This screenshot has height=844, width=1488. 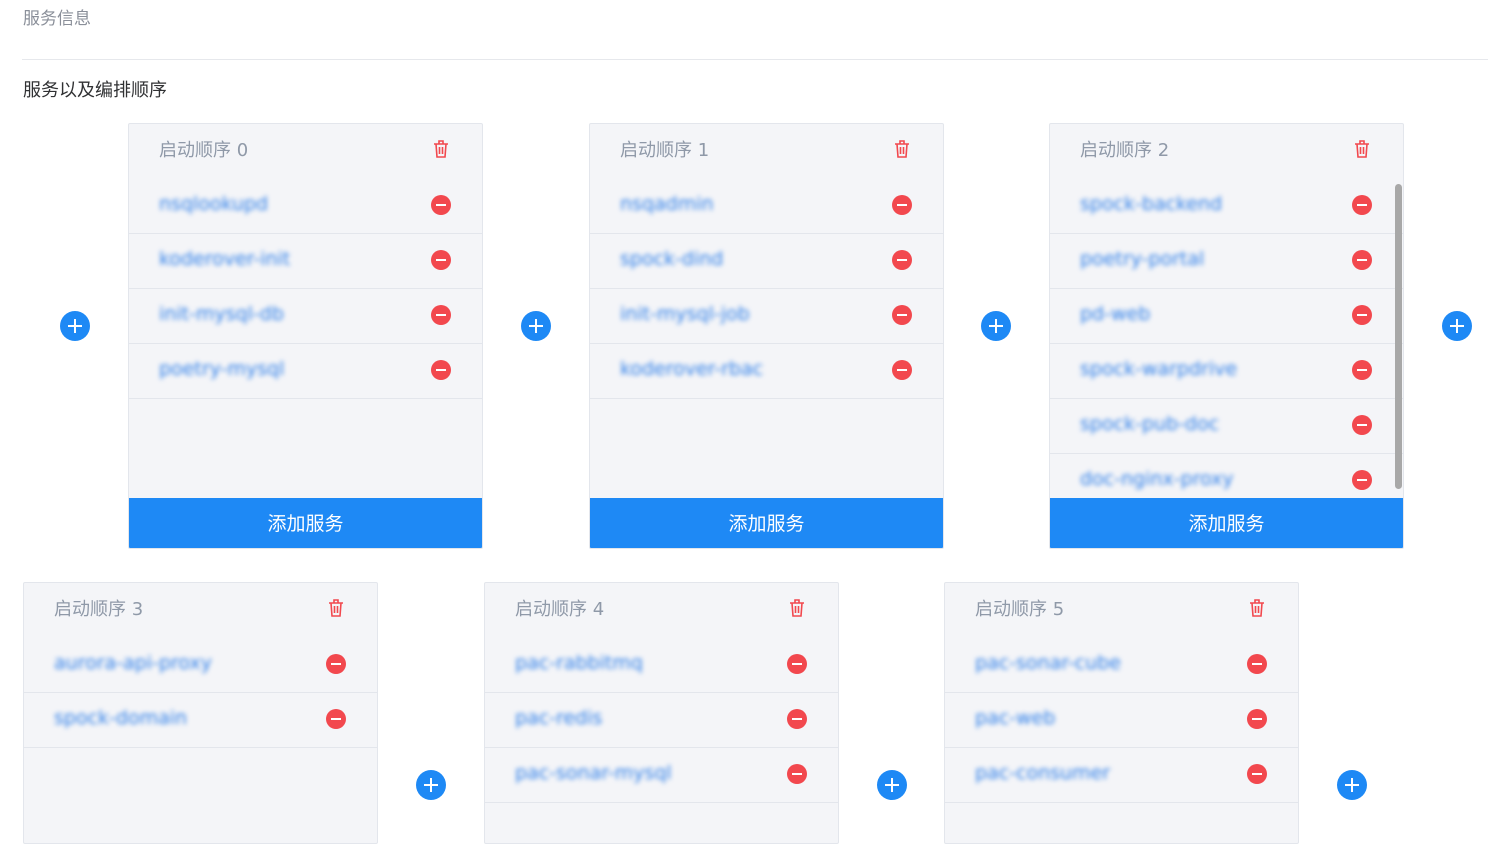 What do you see at coordinates (305, 206) in the screenshot?
I see `service-row: nsqlookupd` at bounding box center [305, 206].